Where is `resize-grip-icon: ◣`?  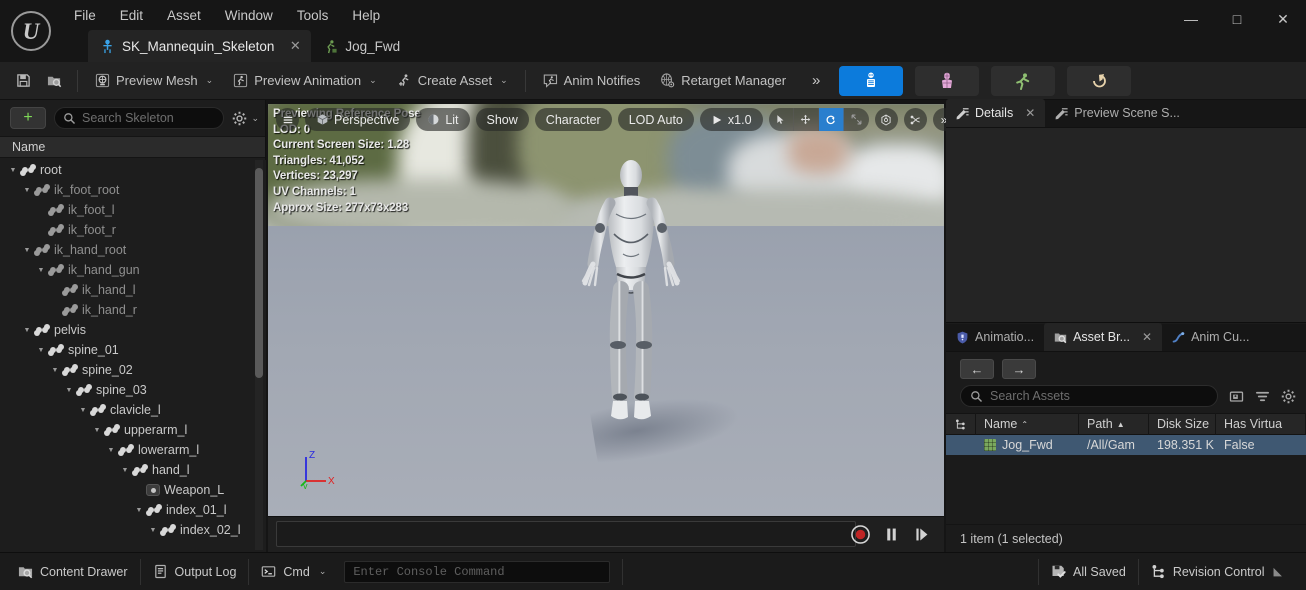 resize-grip-icon: ◣ is located at coordinates (1278, 571).